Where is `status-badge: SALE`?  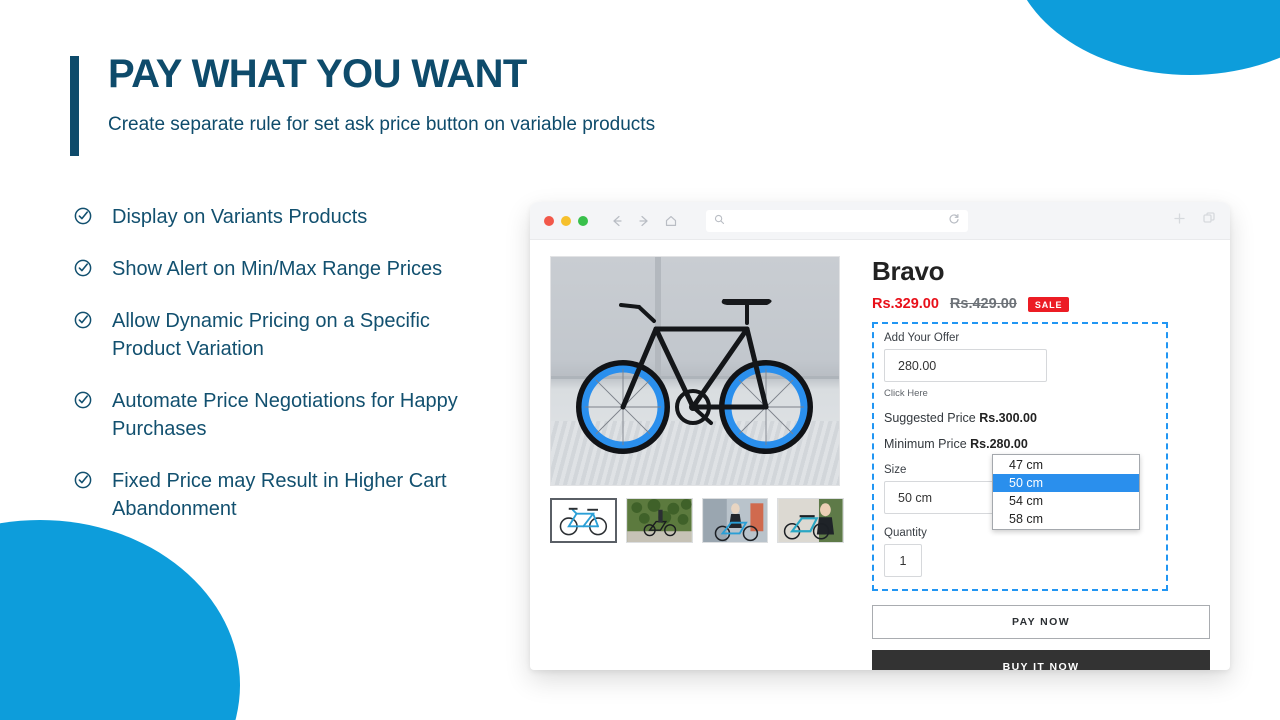
status-badge: SALE is located at coordinates (1048, 304).